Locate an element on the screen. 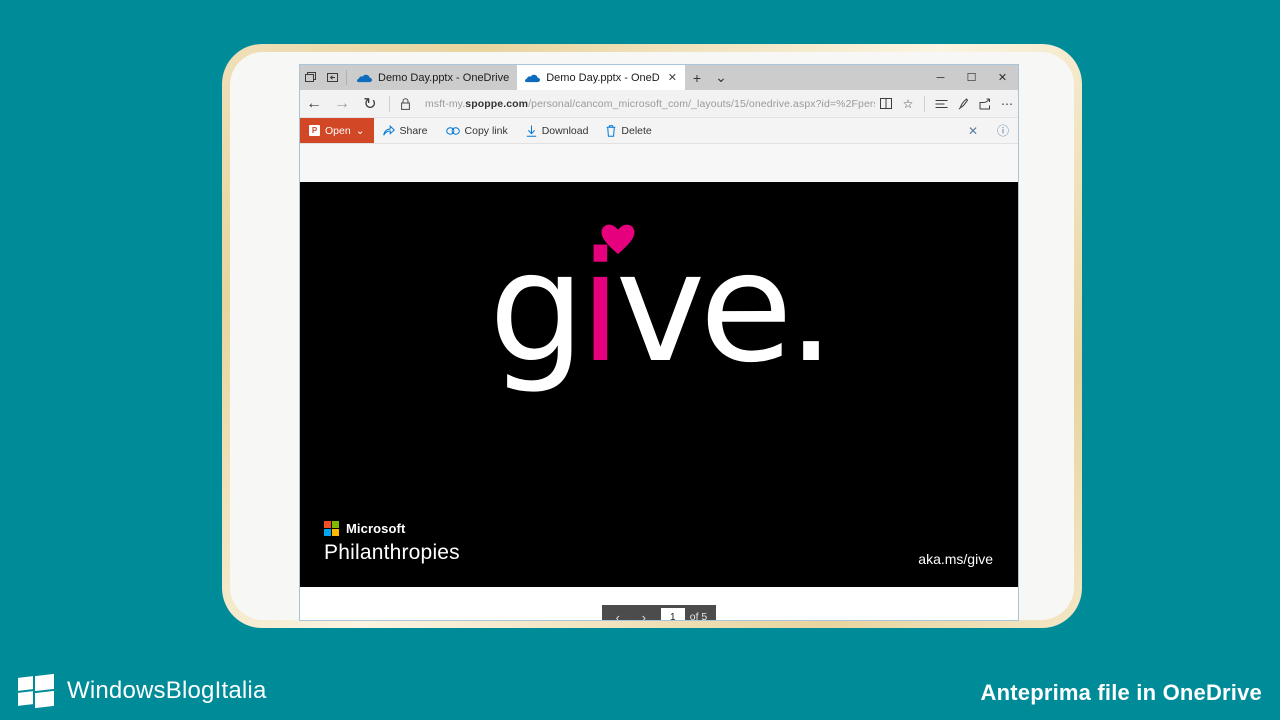 The height and width of the screenshot is (720, 1280). microsoft-brand-row: Microsoft is located at coordinates (392, 528).